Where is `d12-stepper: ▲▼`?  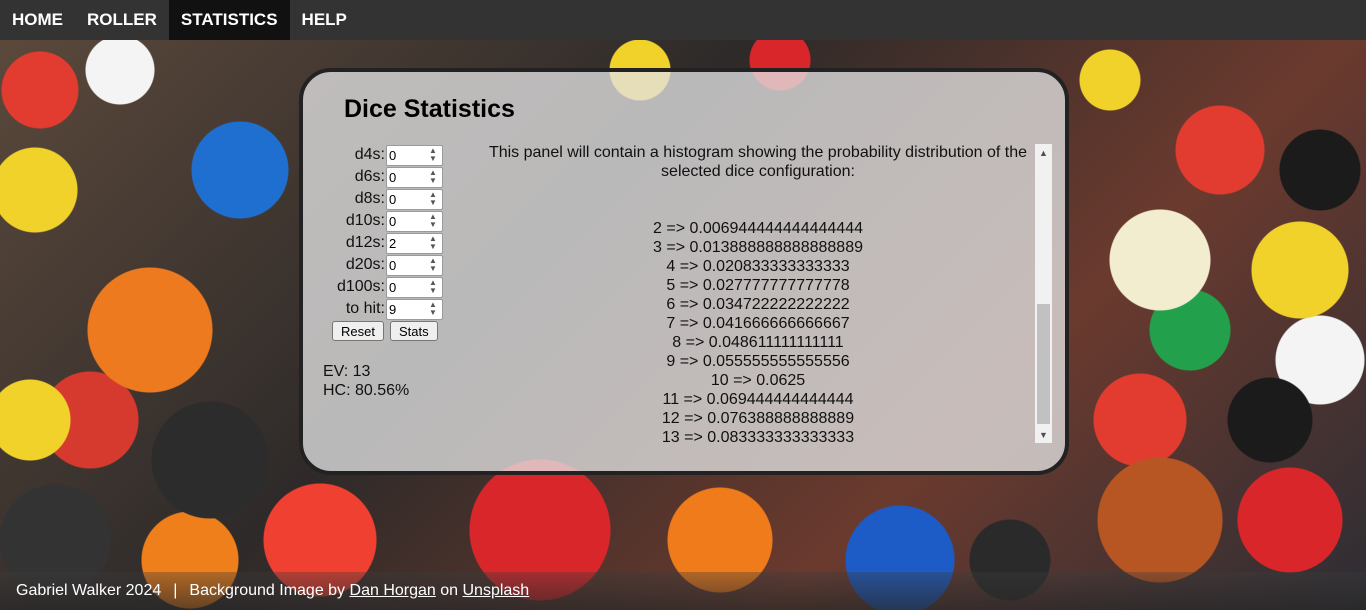 d12-stepper: ▲▼ is located at coordinates (414, 243).